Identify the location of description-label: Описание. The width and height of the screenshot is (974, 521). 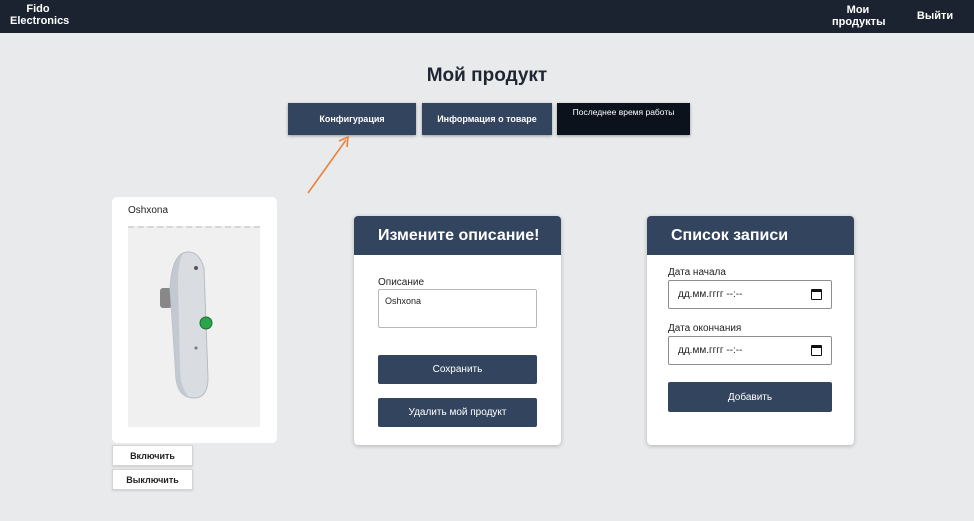
(401, 282).